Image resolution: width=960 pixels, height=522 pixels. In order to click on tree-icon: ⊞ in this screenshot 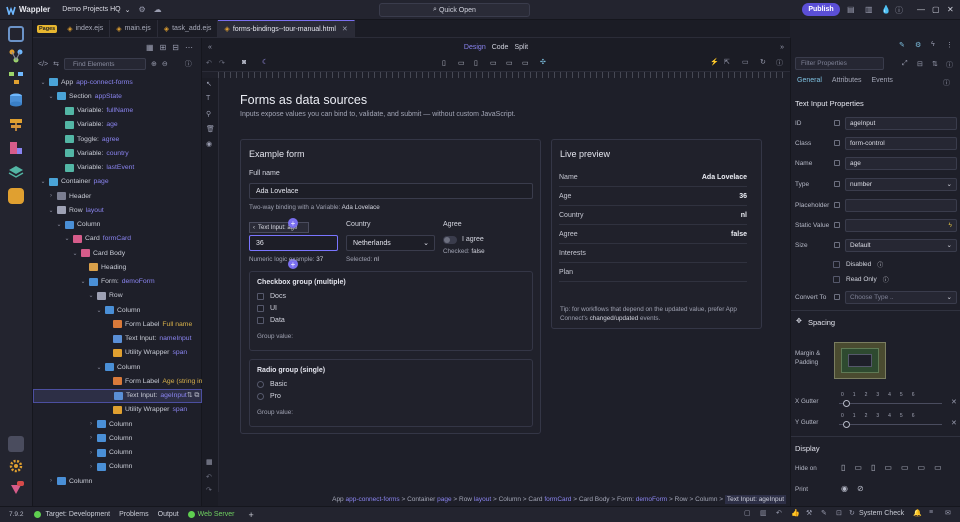, I will do `click(163, 47)`.